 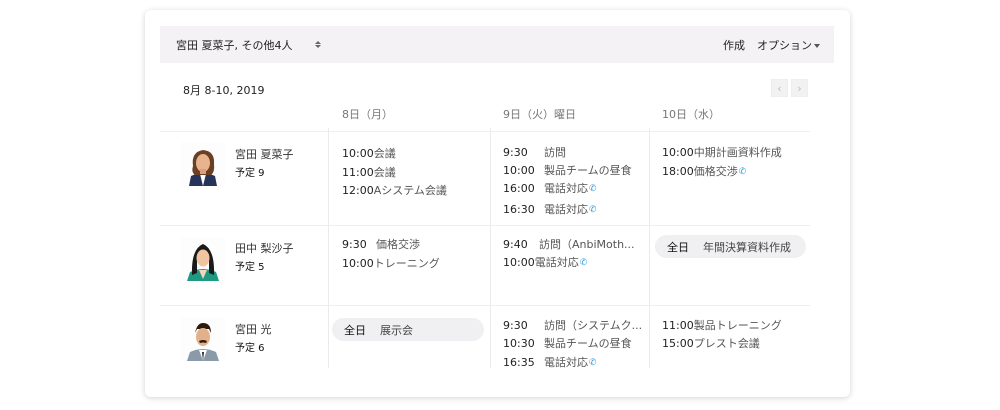 What do you see at coordinates (678, 343) in the screenshot?
I see `event-time: 15:00` at bounding box center [678, 343].